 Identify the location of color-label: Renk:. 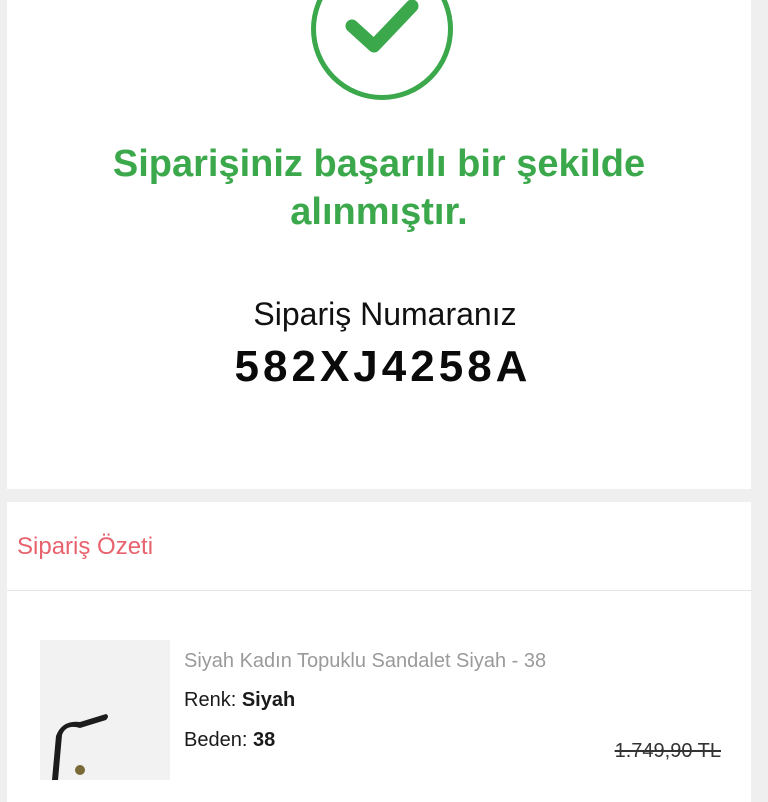
(210, 700).